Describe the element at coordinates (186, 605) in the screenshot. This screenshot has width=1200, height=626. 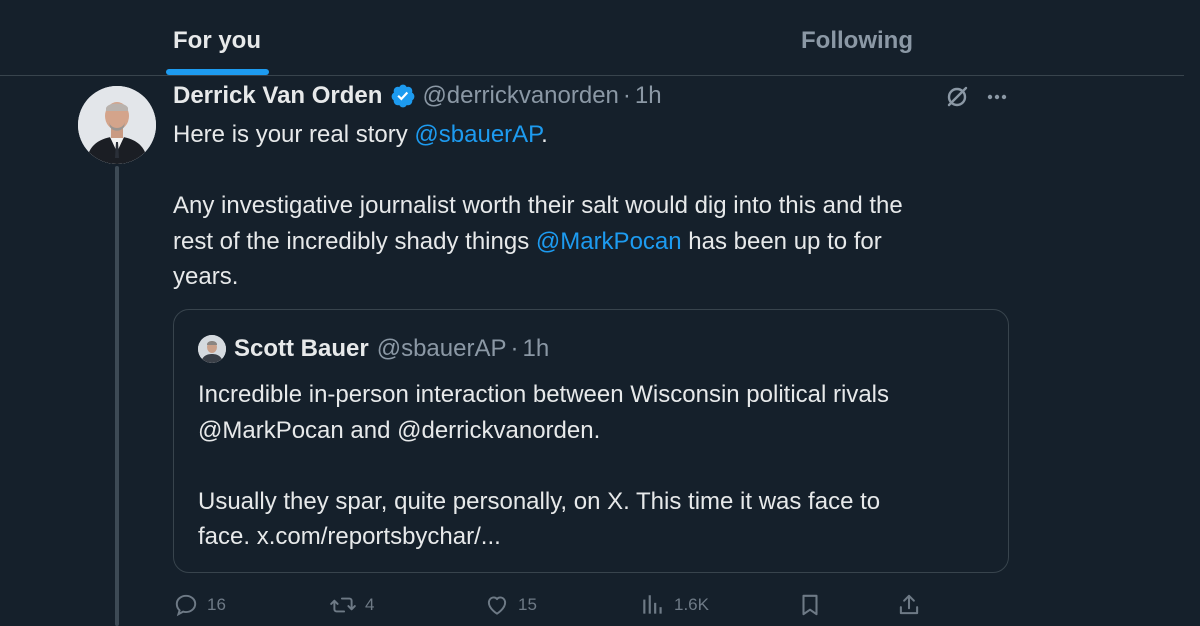
I see `reply-icon` at that location.